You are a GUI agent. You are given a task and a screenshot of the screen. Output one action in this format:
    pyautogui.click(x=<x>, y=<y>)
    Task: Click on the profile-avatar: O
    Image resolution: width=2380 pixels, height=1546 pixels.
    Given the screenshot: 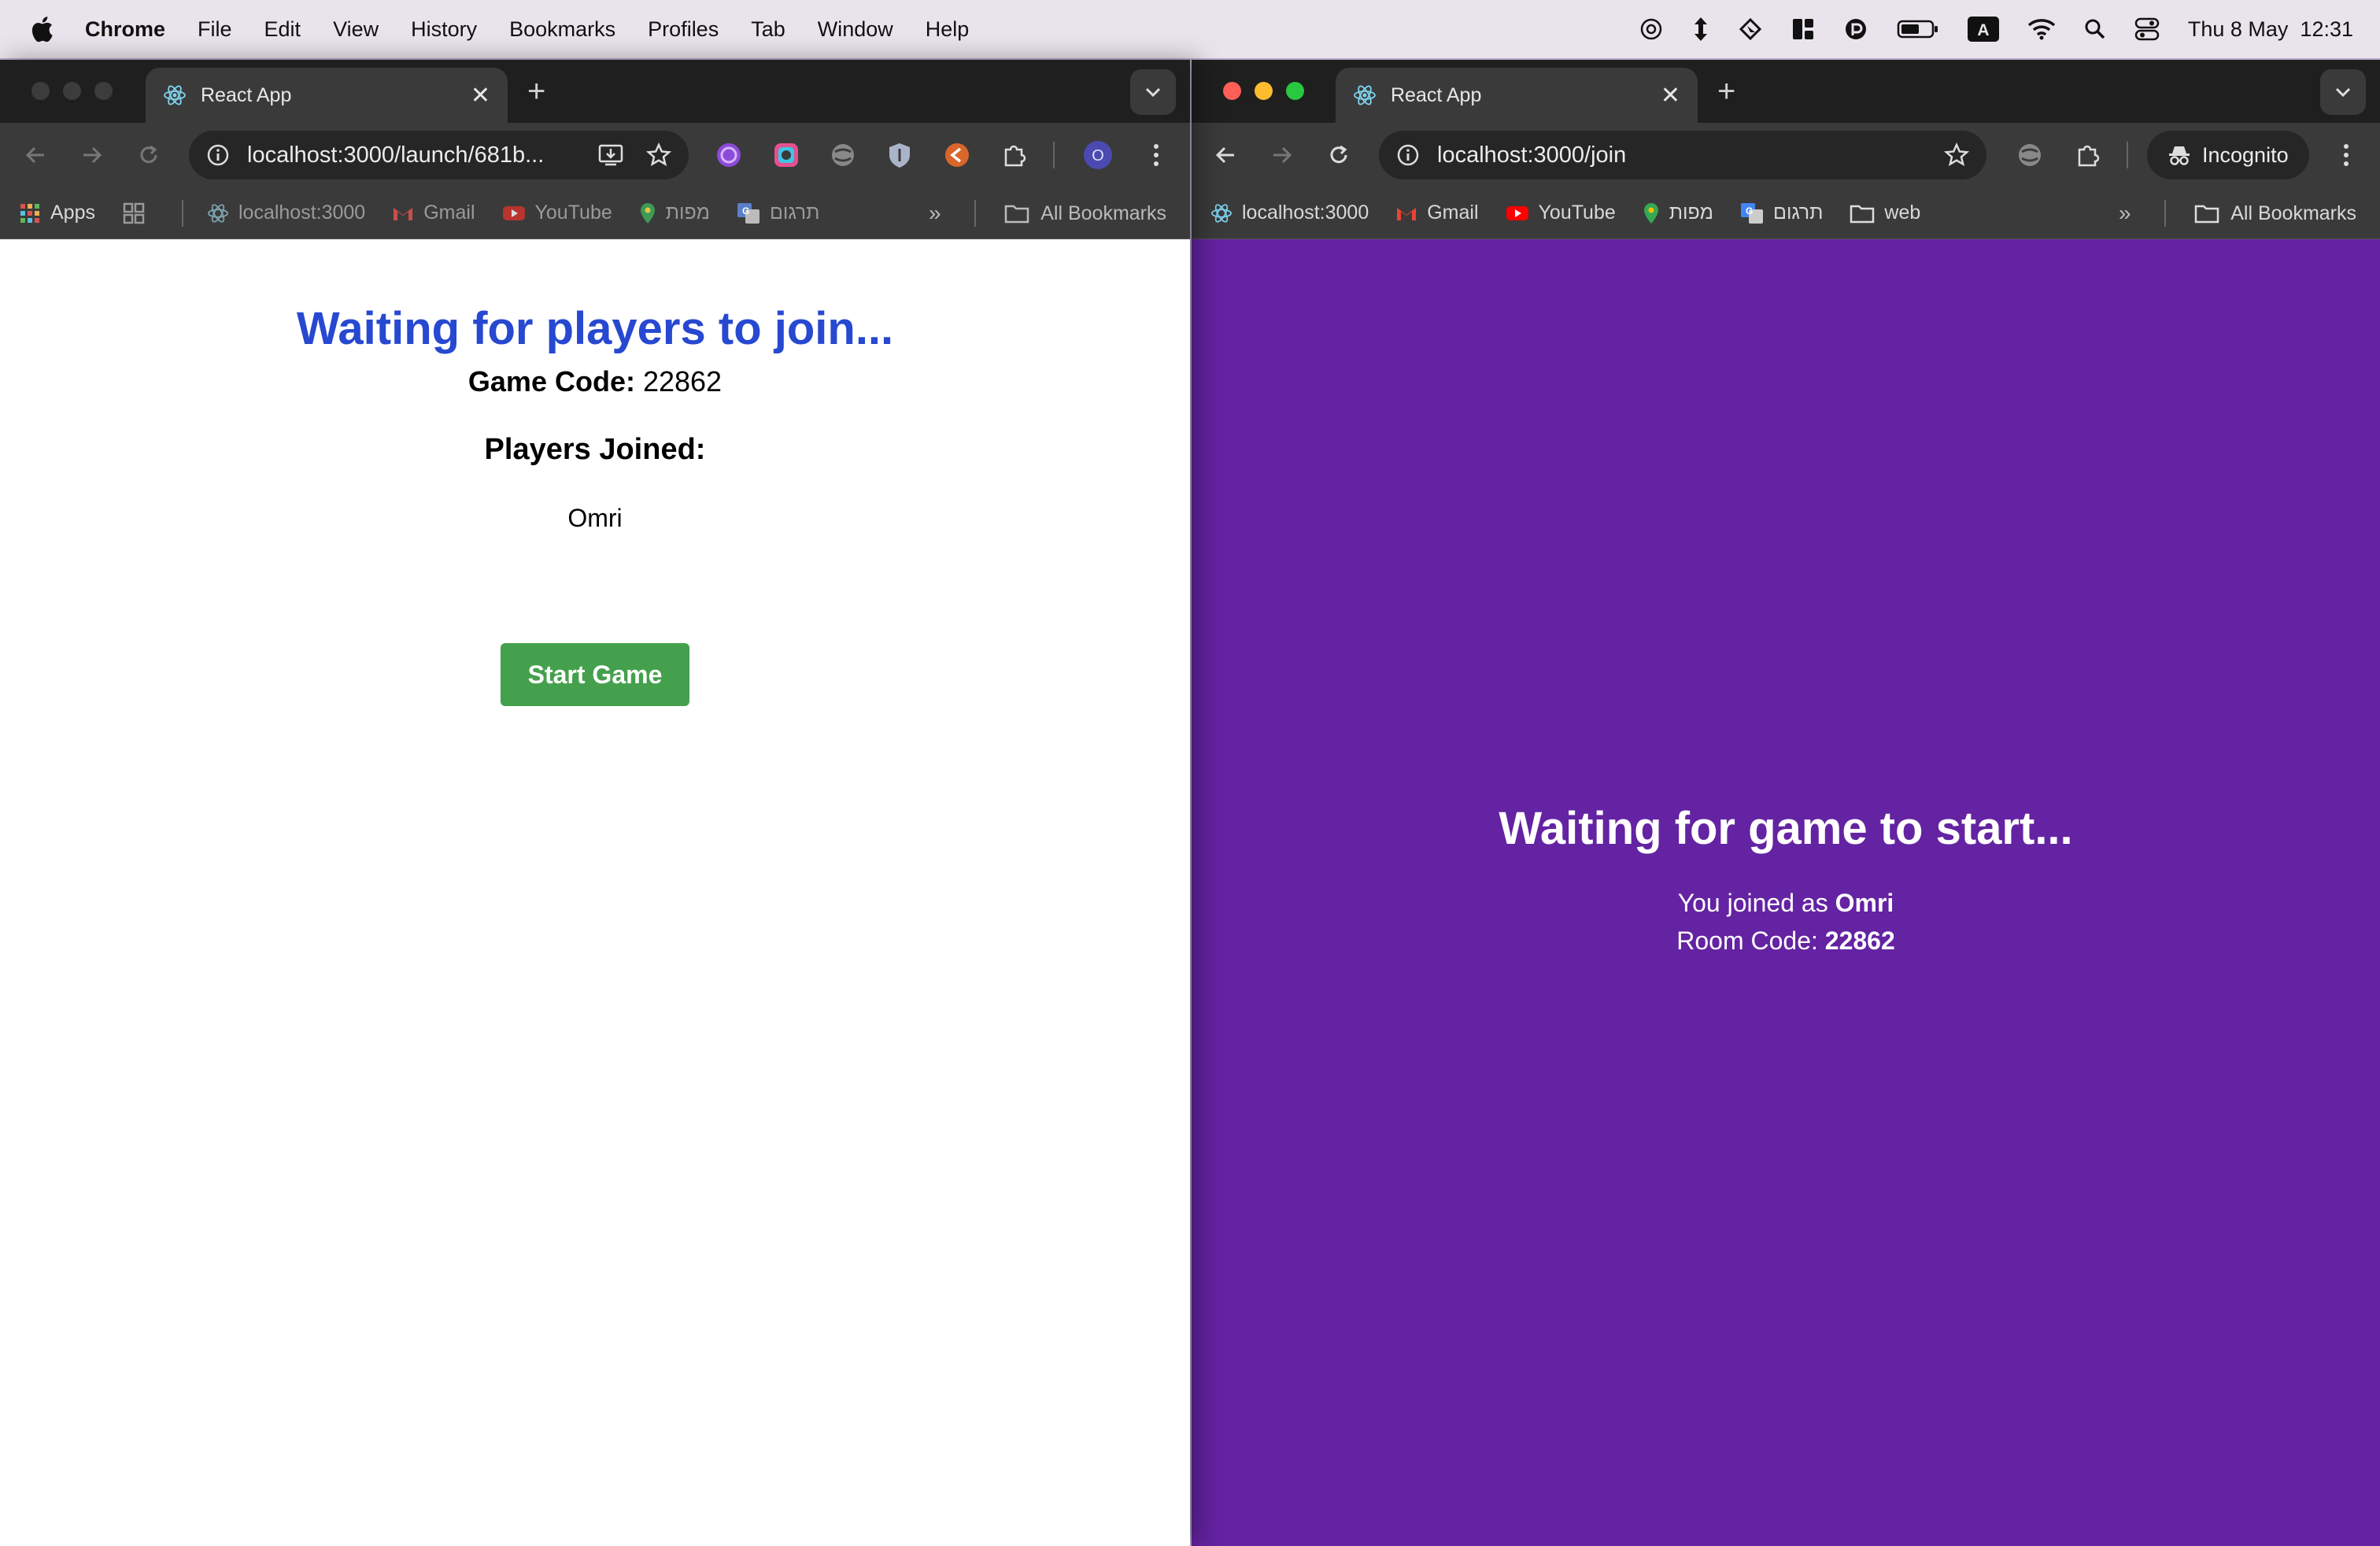 What is the action you would take?
    pyautogui.click(x=1097, y=155)
    